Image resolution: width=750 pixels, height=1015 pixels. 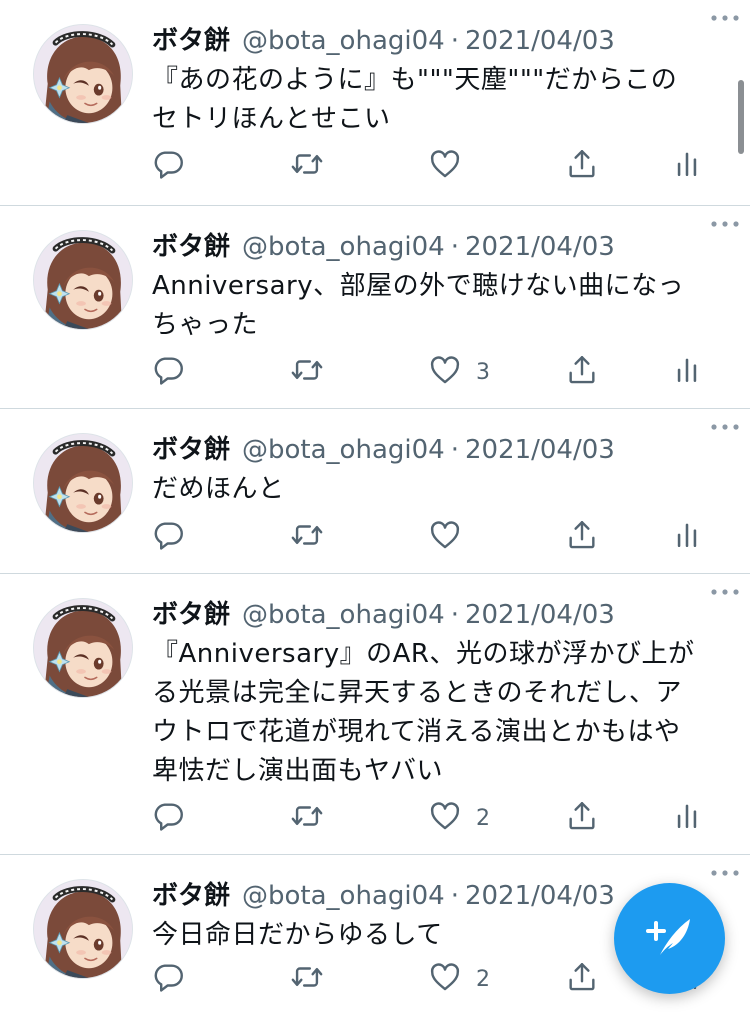 What do you see at coordinates (423, 654) in the screenshot?
I see `tweet-text-line: 『Anniversary』のAR、光の球が浮かび上が` at bounding box center [423, 654].